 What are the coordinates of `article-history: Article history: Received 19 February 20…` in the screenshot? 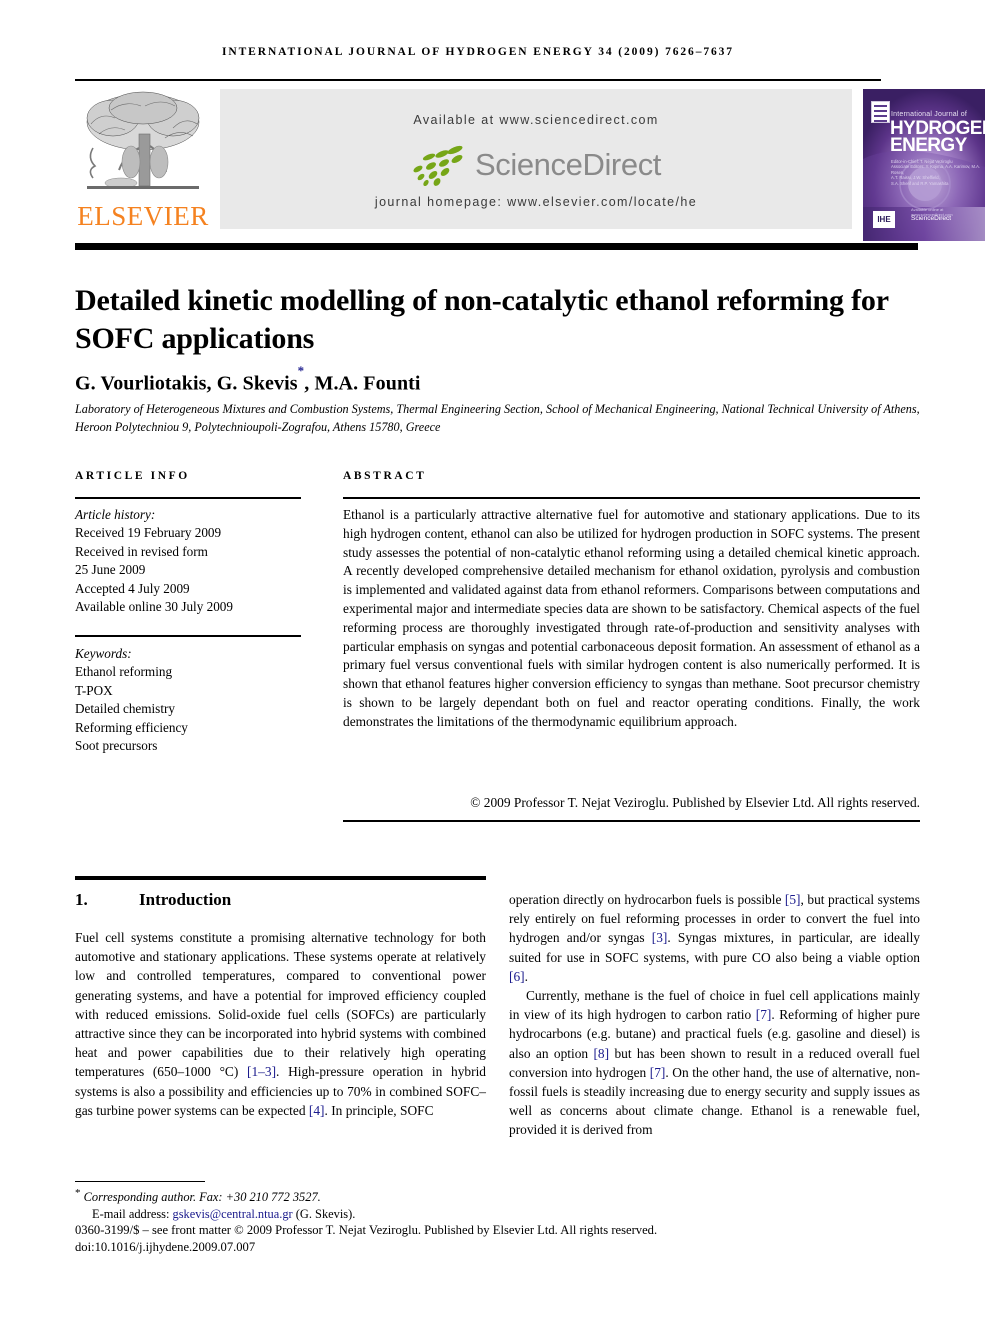 It's located at (195, 561).